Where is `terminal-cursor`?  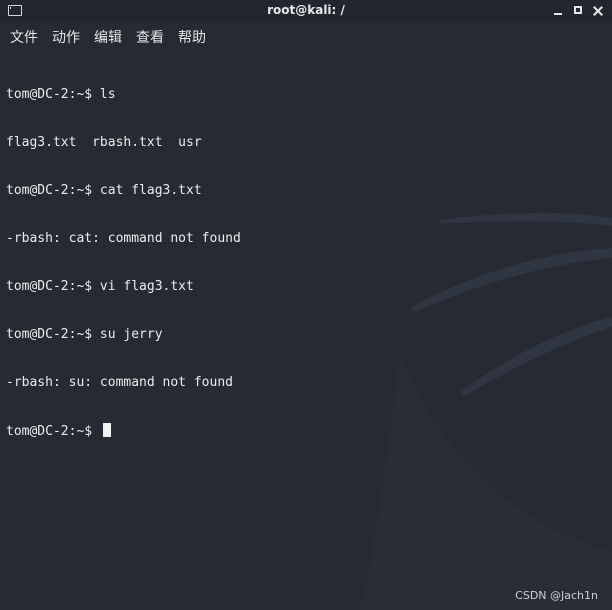
terminal-cursor is located at coordinates (106, 430).